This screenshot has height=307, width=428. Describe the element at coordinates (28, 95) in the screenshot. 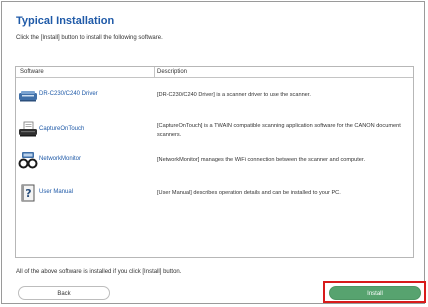

I see `scanner-icon` at that location.